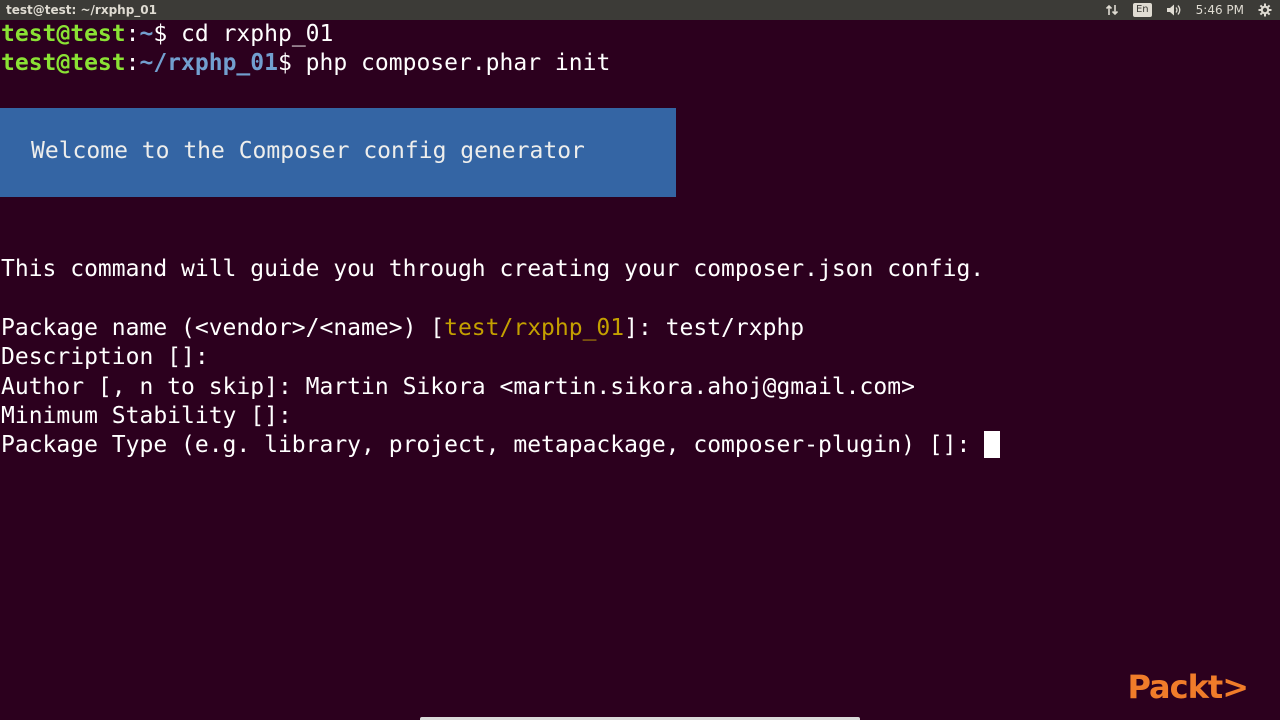 Image resolution: width=1280 pixels, height=720 pixels. I want to click on clock: 5:46 PM, so click(1220, 10).